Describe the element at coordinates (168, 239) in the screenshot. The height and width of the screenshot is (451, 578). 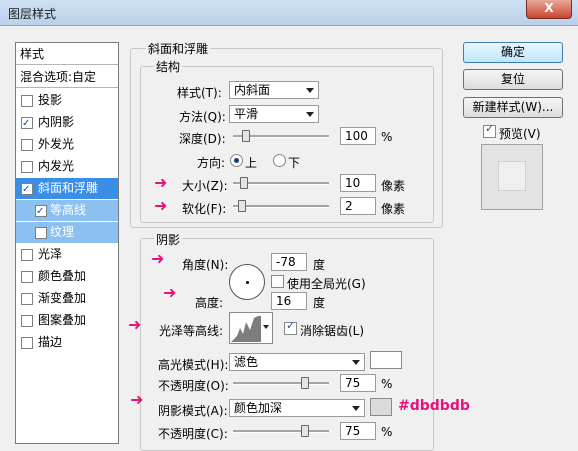
I see `shading-title: 阴影` at that location.